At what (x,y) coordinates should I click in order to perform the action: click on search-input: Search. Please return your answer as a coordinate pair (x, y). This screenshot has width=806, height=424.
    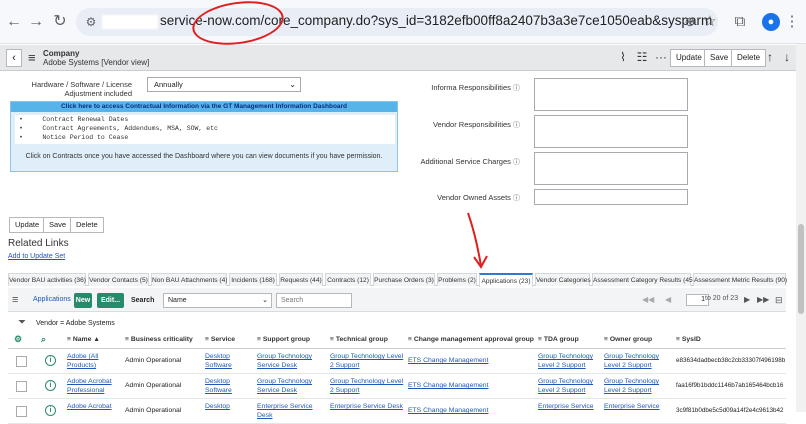
    Looking at the image, I should click on (314, 300).